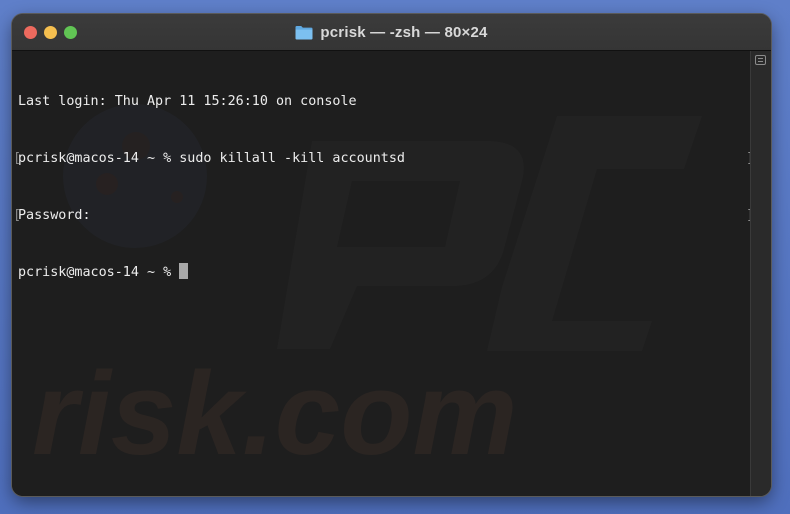  Describe the element at coordinates (382, 215) in the screenshot. I see `terminal-line: [Password:]` at that location.